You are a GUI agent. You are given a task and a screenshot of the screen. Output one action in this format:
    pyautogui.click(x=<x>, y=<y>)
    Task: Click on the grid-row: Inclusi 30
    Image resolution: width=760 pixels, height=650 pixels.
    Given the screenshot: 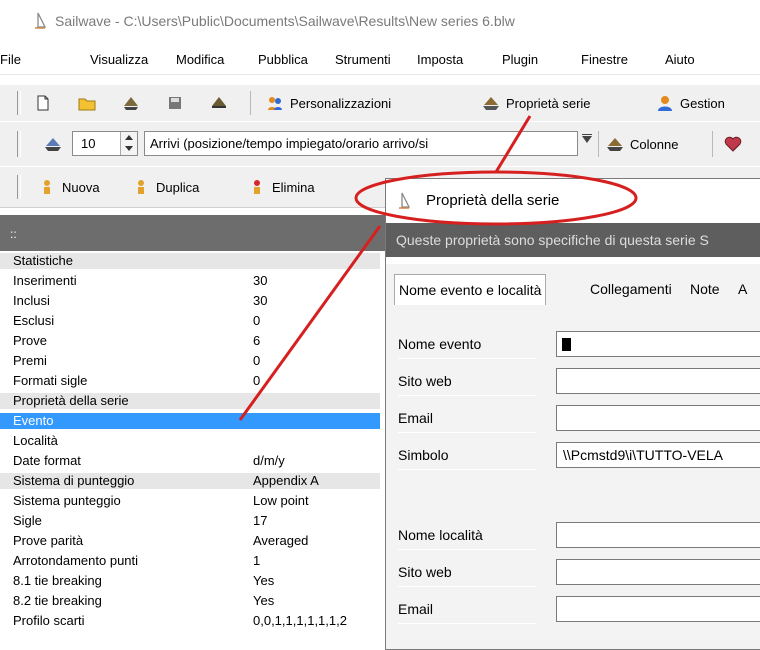 What is the action you would take?
    pyautogui.click(x=190, y=301)
    